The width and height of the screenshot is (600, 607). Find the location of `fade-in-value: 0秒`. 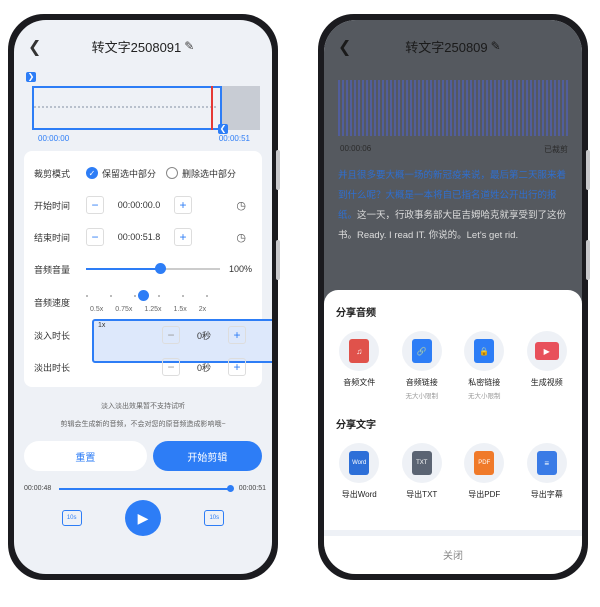

fade-in-value: 0秒 is located at coordinates (203, 335).